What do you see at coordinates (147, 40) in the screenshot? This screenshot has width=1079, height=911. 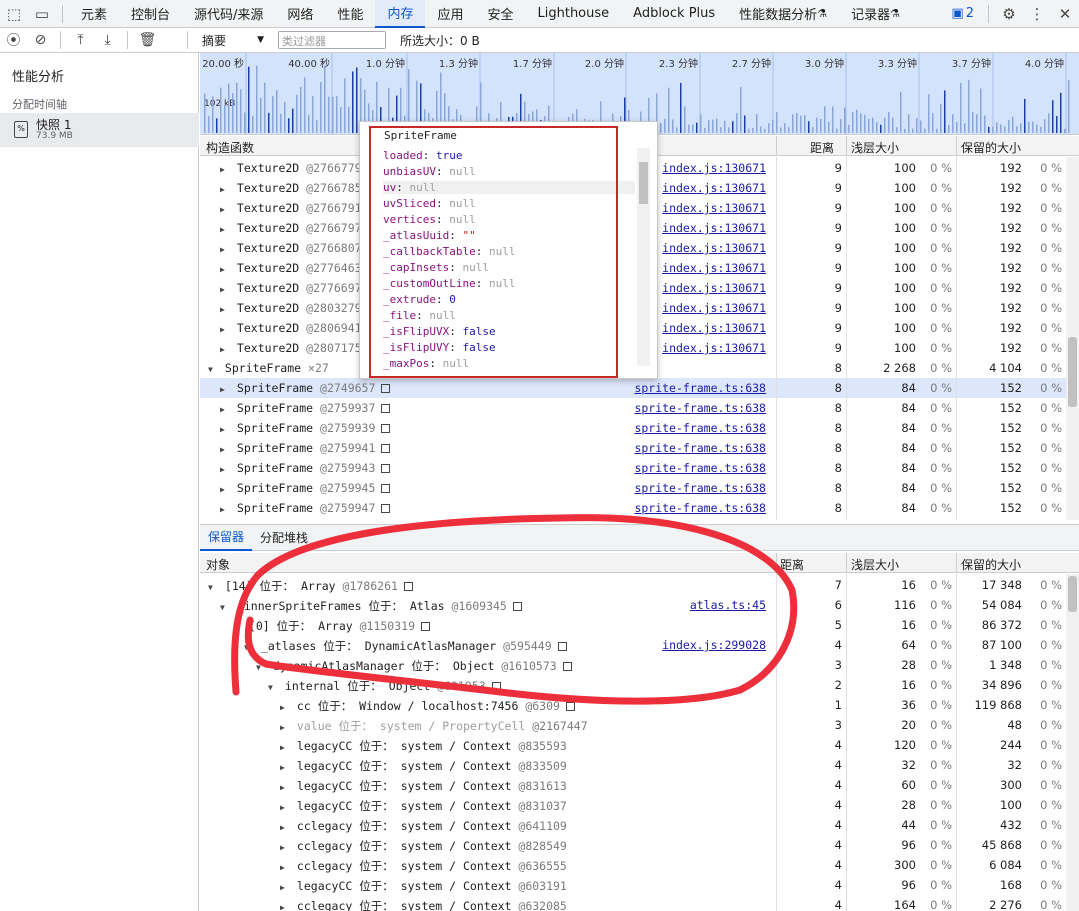 I see `trash-icon: 🗑` at bounding box center [147, 40].